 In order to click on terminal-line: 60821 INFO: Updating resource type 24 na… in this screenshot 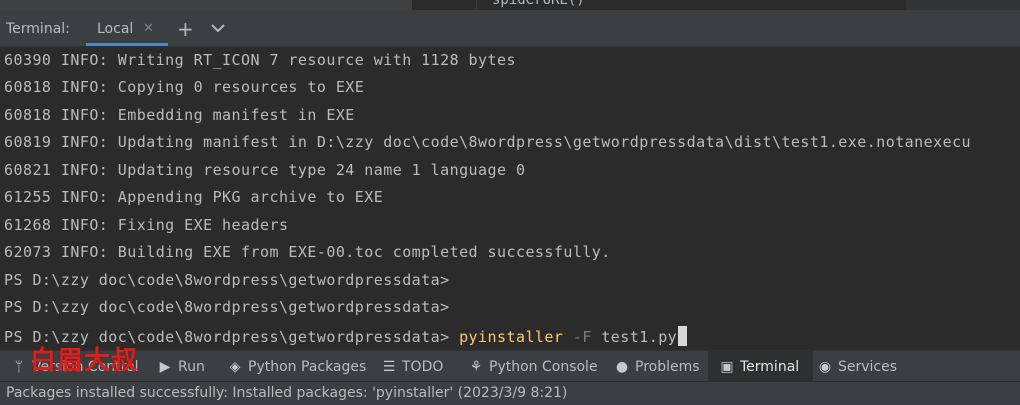, I will do `click(265, 170)`.